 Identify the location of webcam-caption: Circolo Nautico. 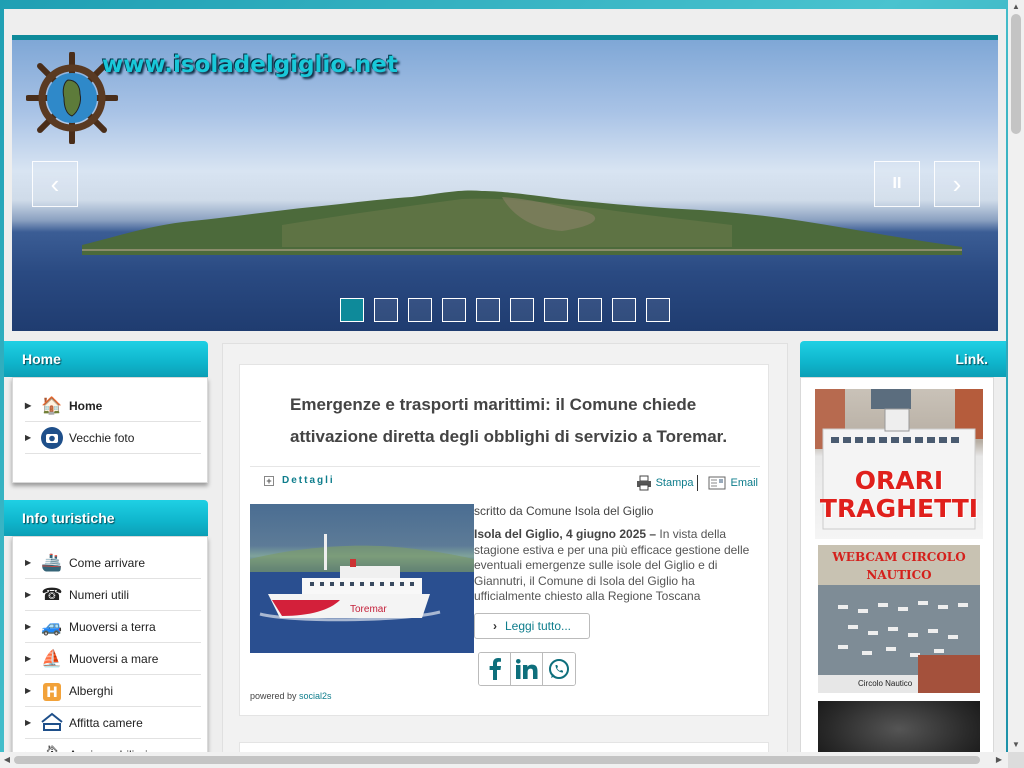
(885, 683).